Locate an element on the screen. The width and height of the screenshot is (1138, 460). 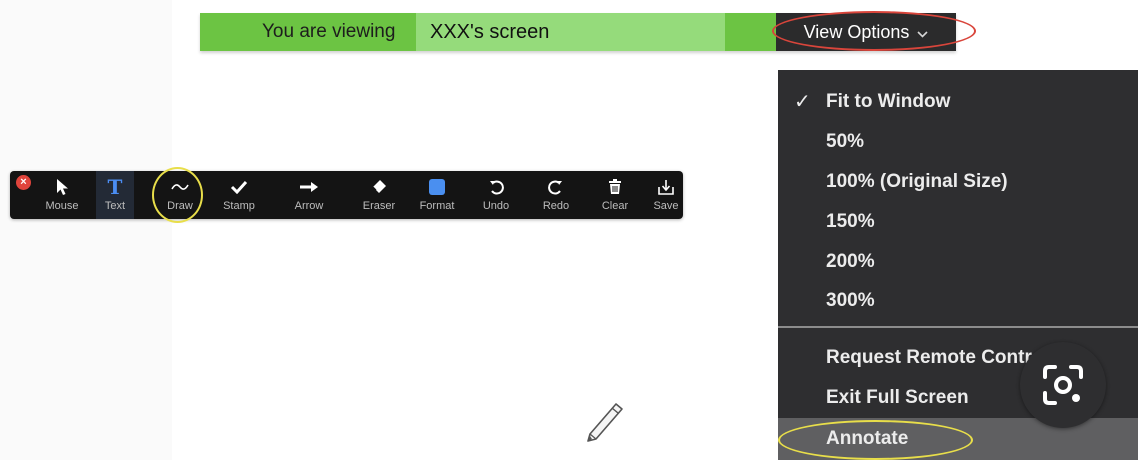
view-options-label: View Options is located at coordinates (856, 32).